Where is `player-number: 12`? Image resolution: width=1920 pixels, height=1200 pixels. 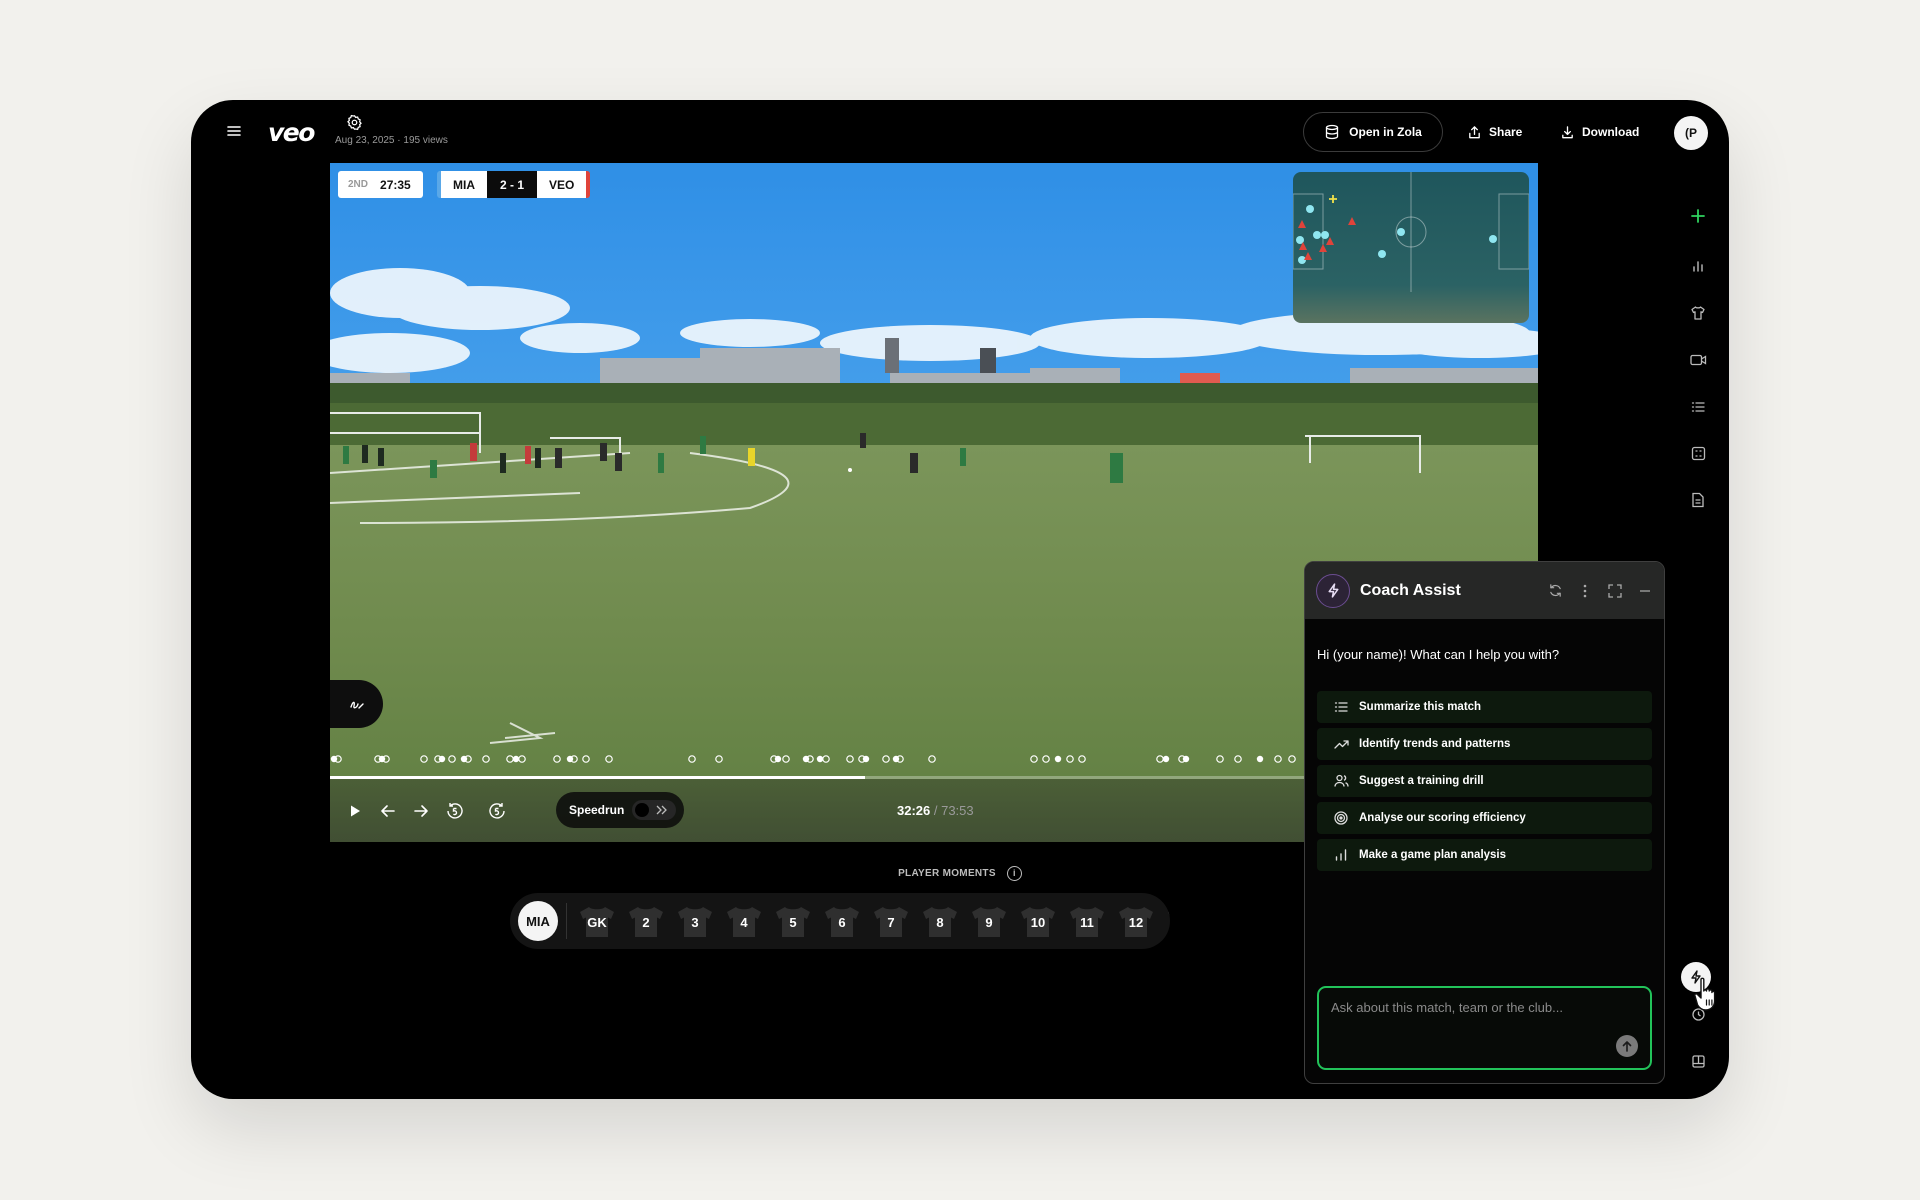 player-number: 12 is located at coordinates (1136, 922).